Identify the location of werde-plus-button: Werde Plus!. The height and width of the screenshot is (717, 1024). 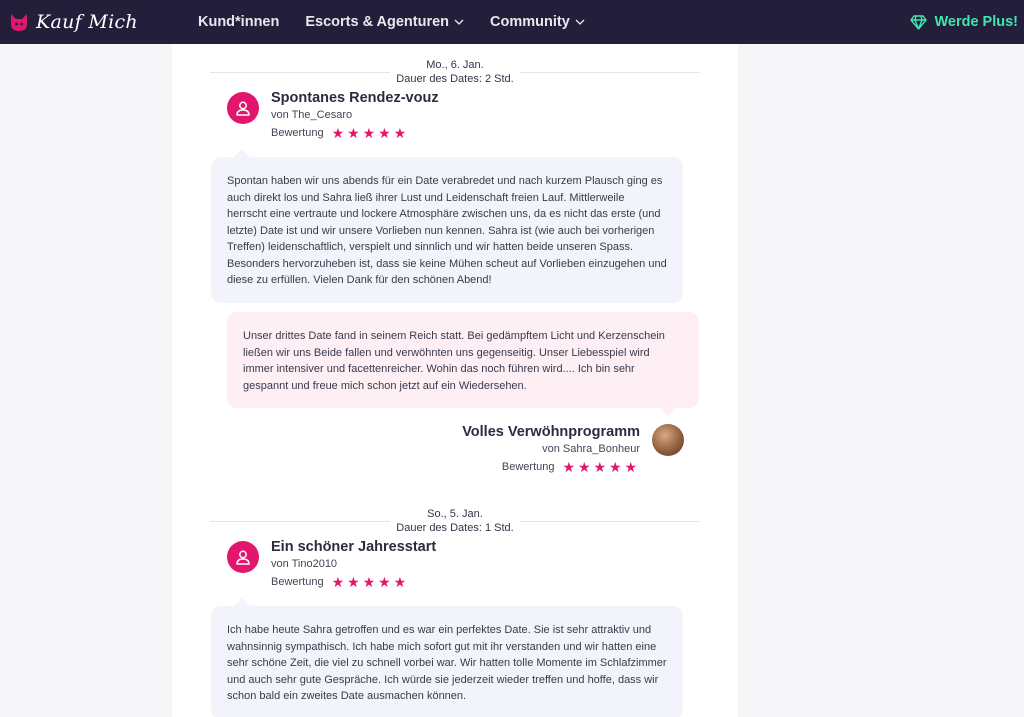
(964, 22).